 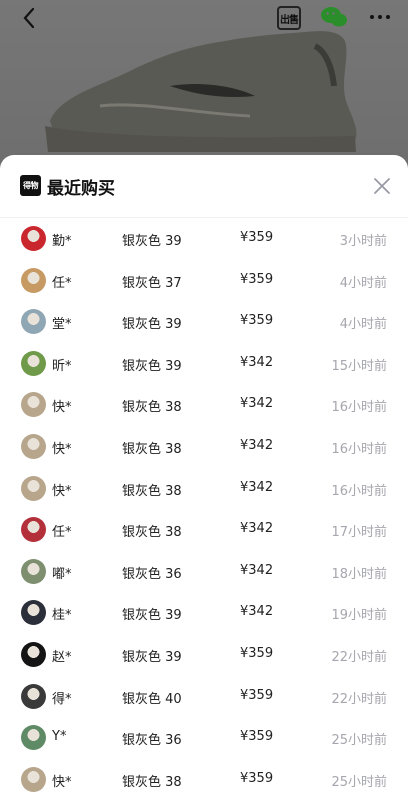 What do you see at coordinates (363, 241) in the screenshot?
I see `purchase-time: 3小时前` at bounding box center [363, 241].